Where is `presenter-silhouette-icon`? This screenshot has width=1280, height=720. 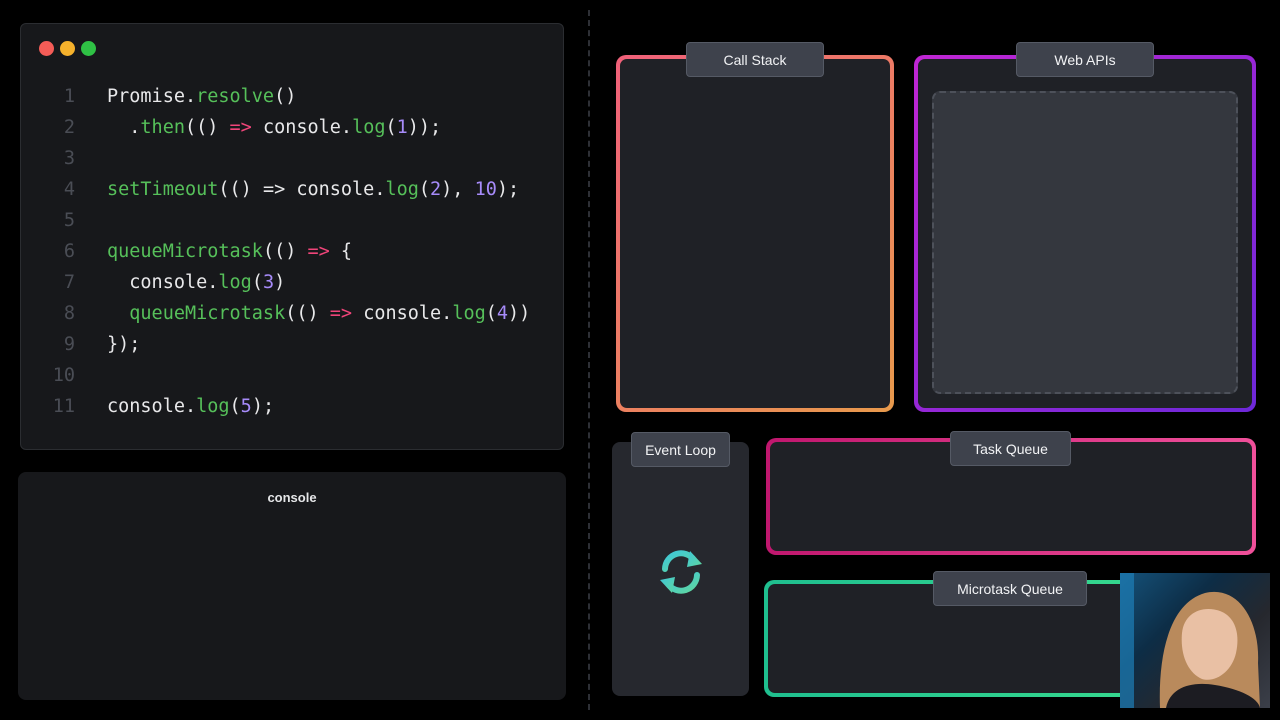 presenter-silhouette-icon is located at coordinates (1190, 640).